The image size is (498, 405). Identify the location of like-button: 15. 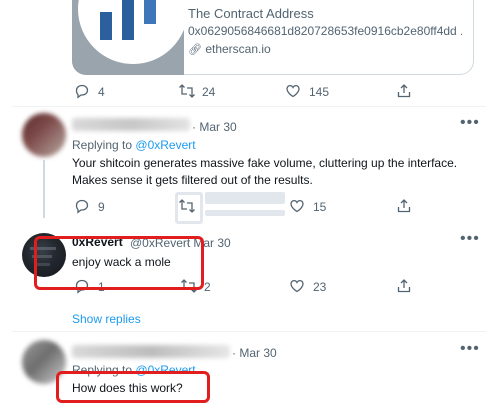
(314, 207).